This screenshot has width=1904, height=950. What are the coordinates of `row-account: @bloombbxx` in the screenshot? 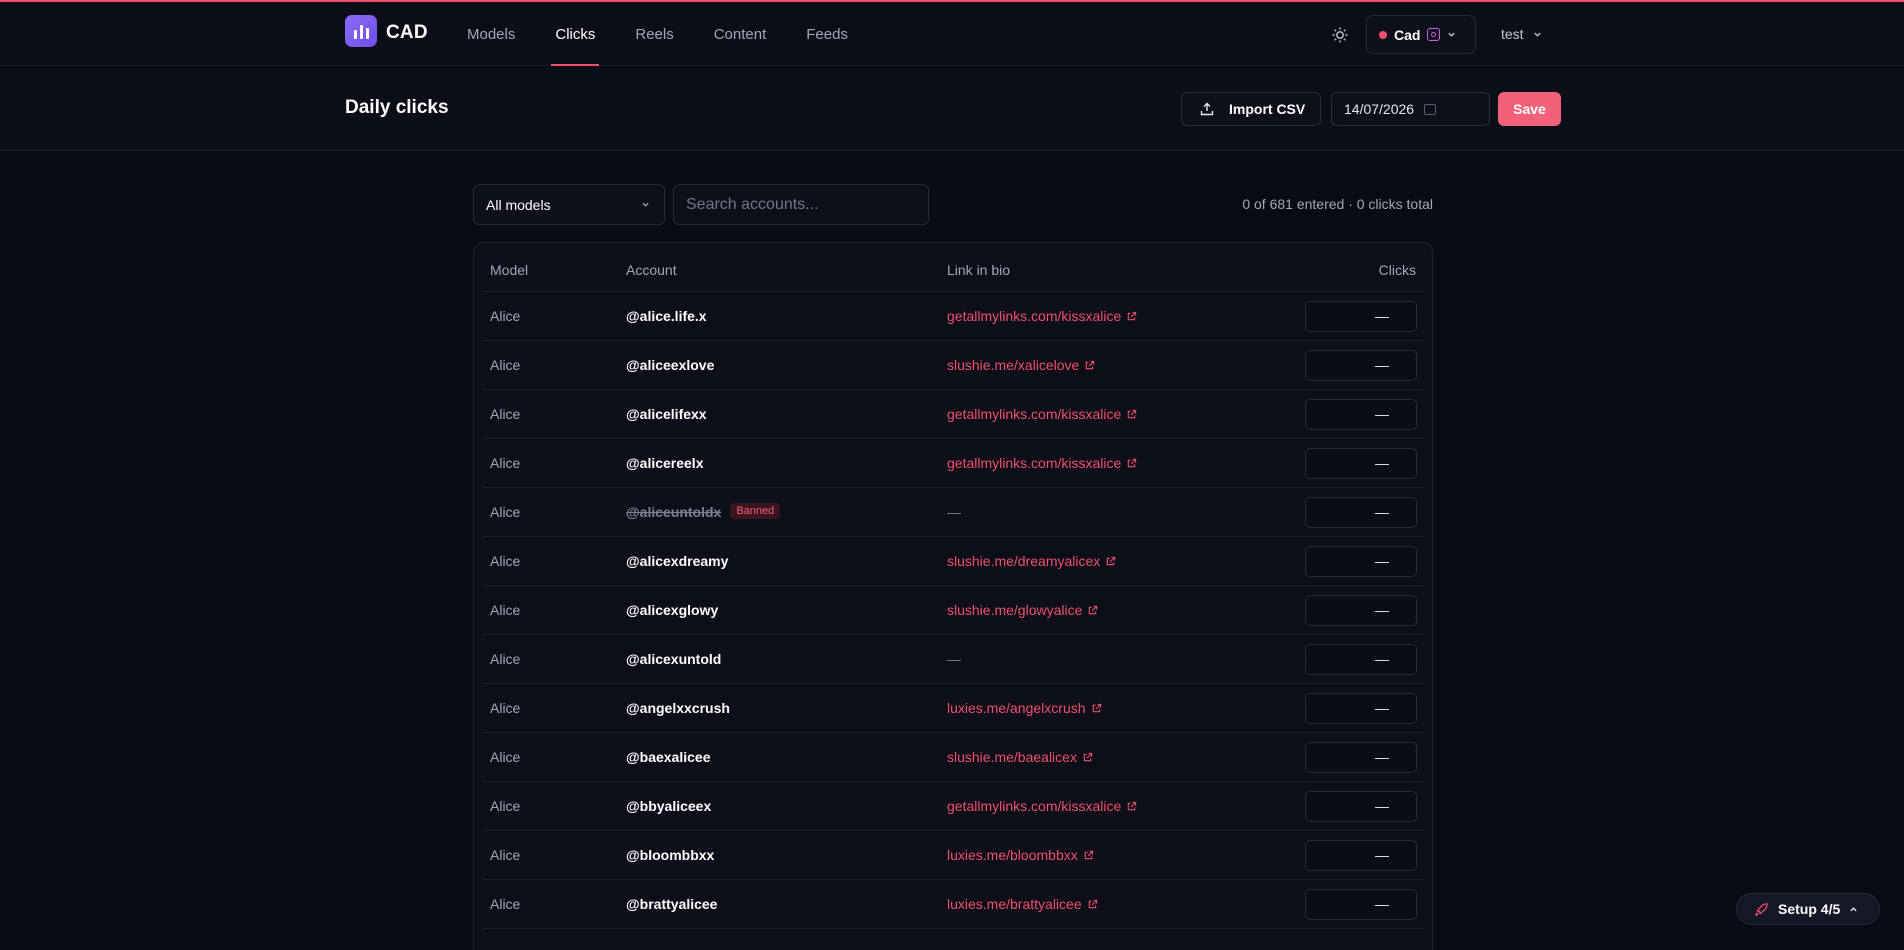 It's located at (670, 855).